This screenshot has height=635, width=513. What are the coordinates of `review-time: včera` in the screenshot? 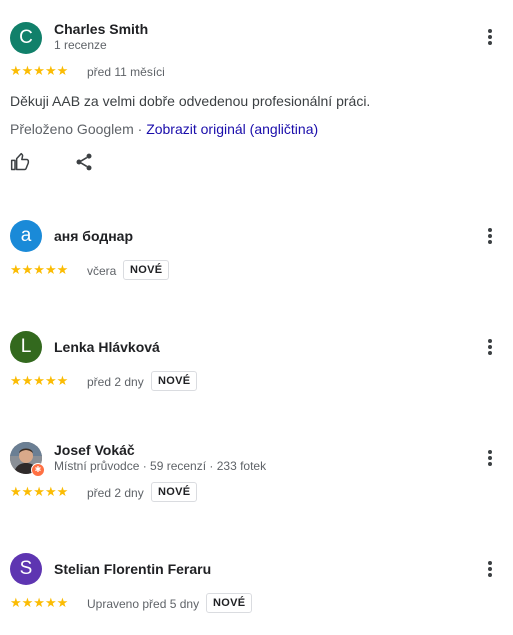 It's located at (102, 271).